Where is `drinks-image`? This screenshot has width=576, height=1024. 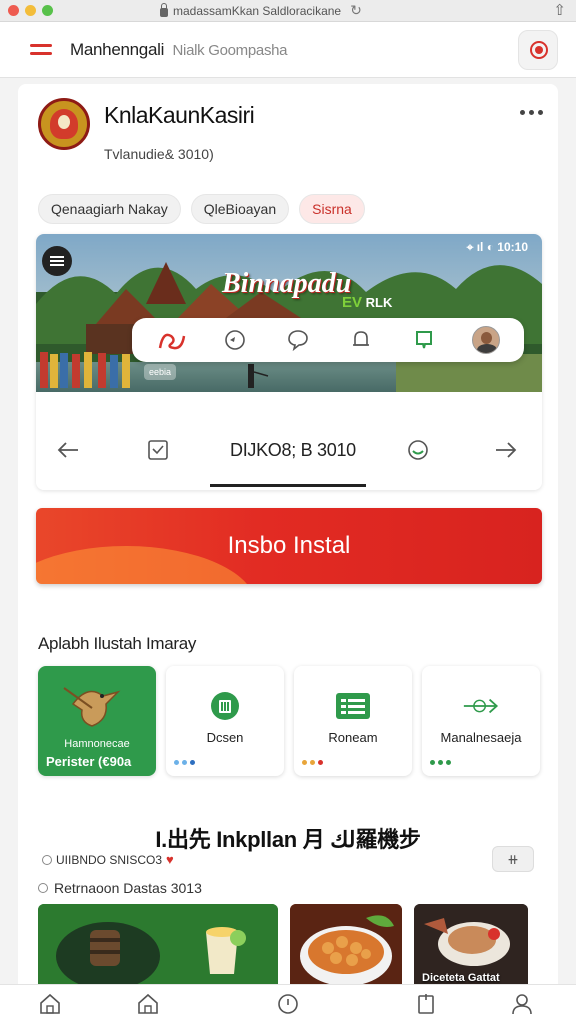 drinks-image is located at coordinates (158, 947).